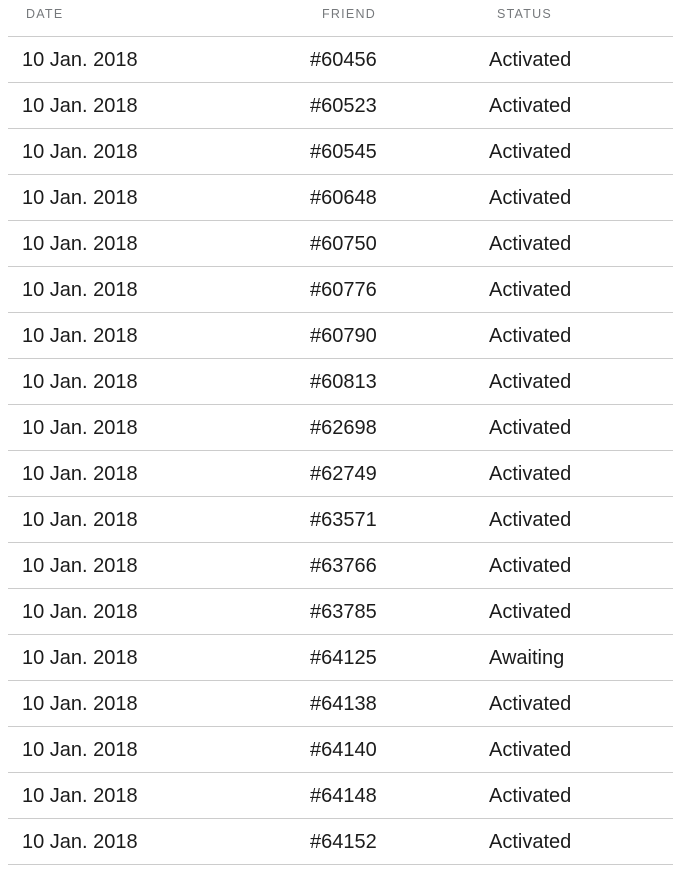  I want to click on table-row: 10 Jan. 2018 #63766 Activated, so click(339, 566).